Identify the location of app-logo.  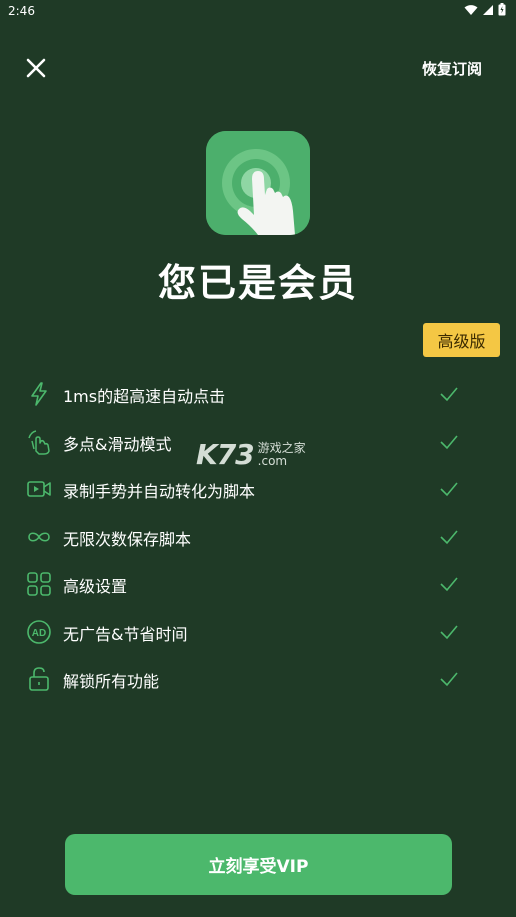
(258, 183).